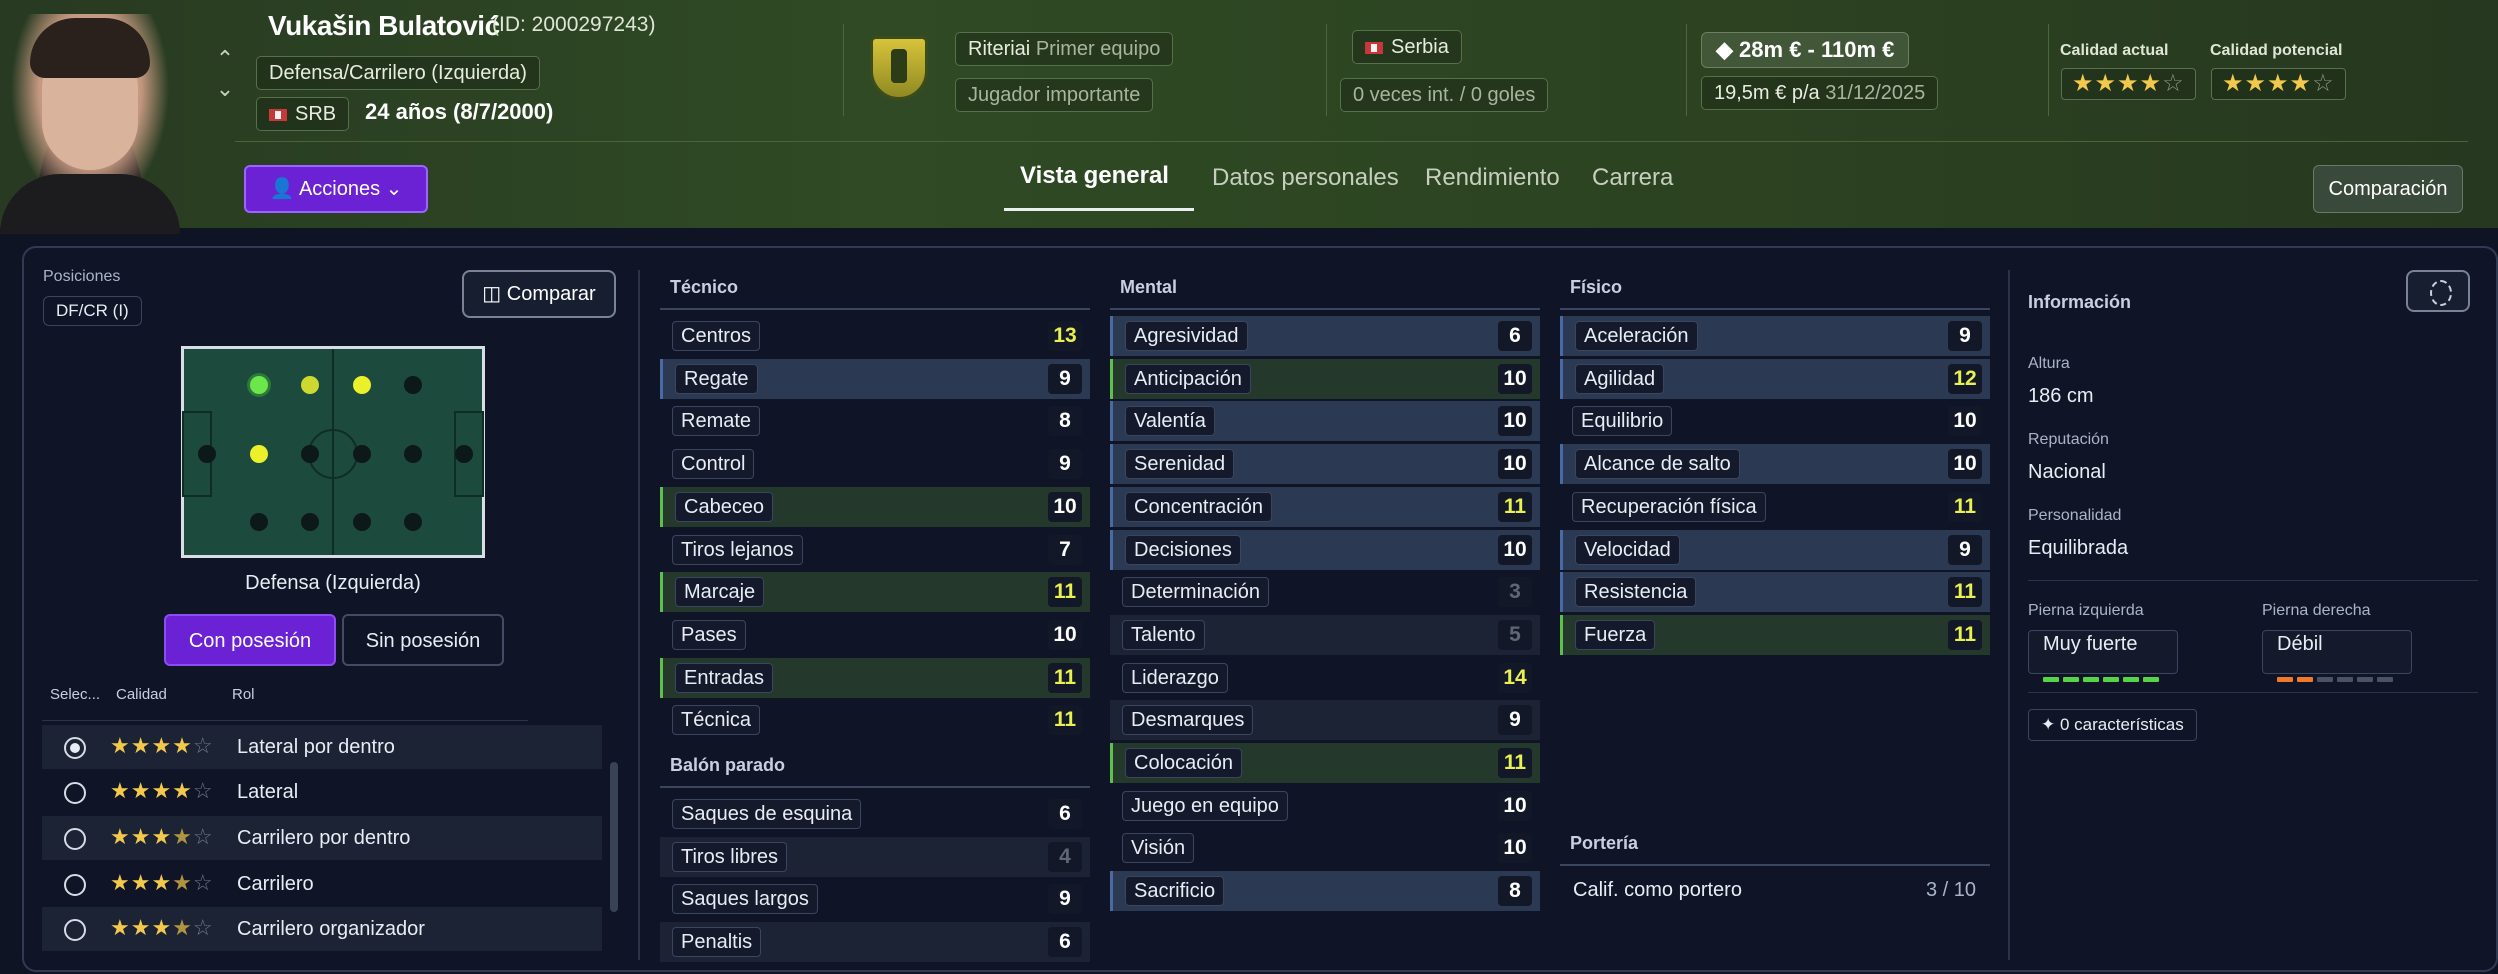 The width and height of the screenshot is (2498, 974). What do you see at coordinates (423, 640) in the screenshot?
I see `without-possession-button: Sin posesión` at bounding box center [423, 640].